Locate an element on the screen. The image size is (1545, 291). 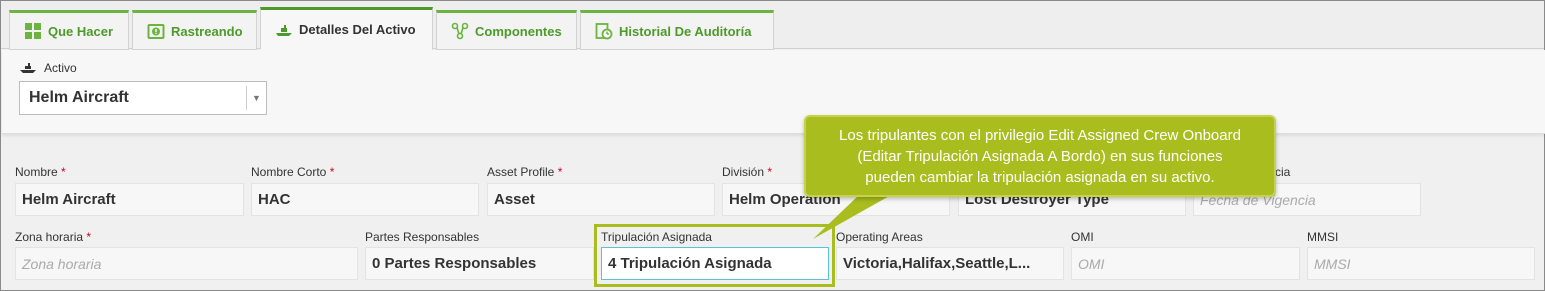
audit-history-icon is located at coordinates (604, 31).